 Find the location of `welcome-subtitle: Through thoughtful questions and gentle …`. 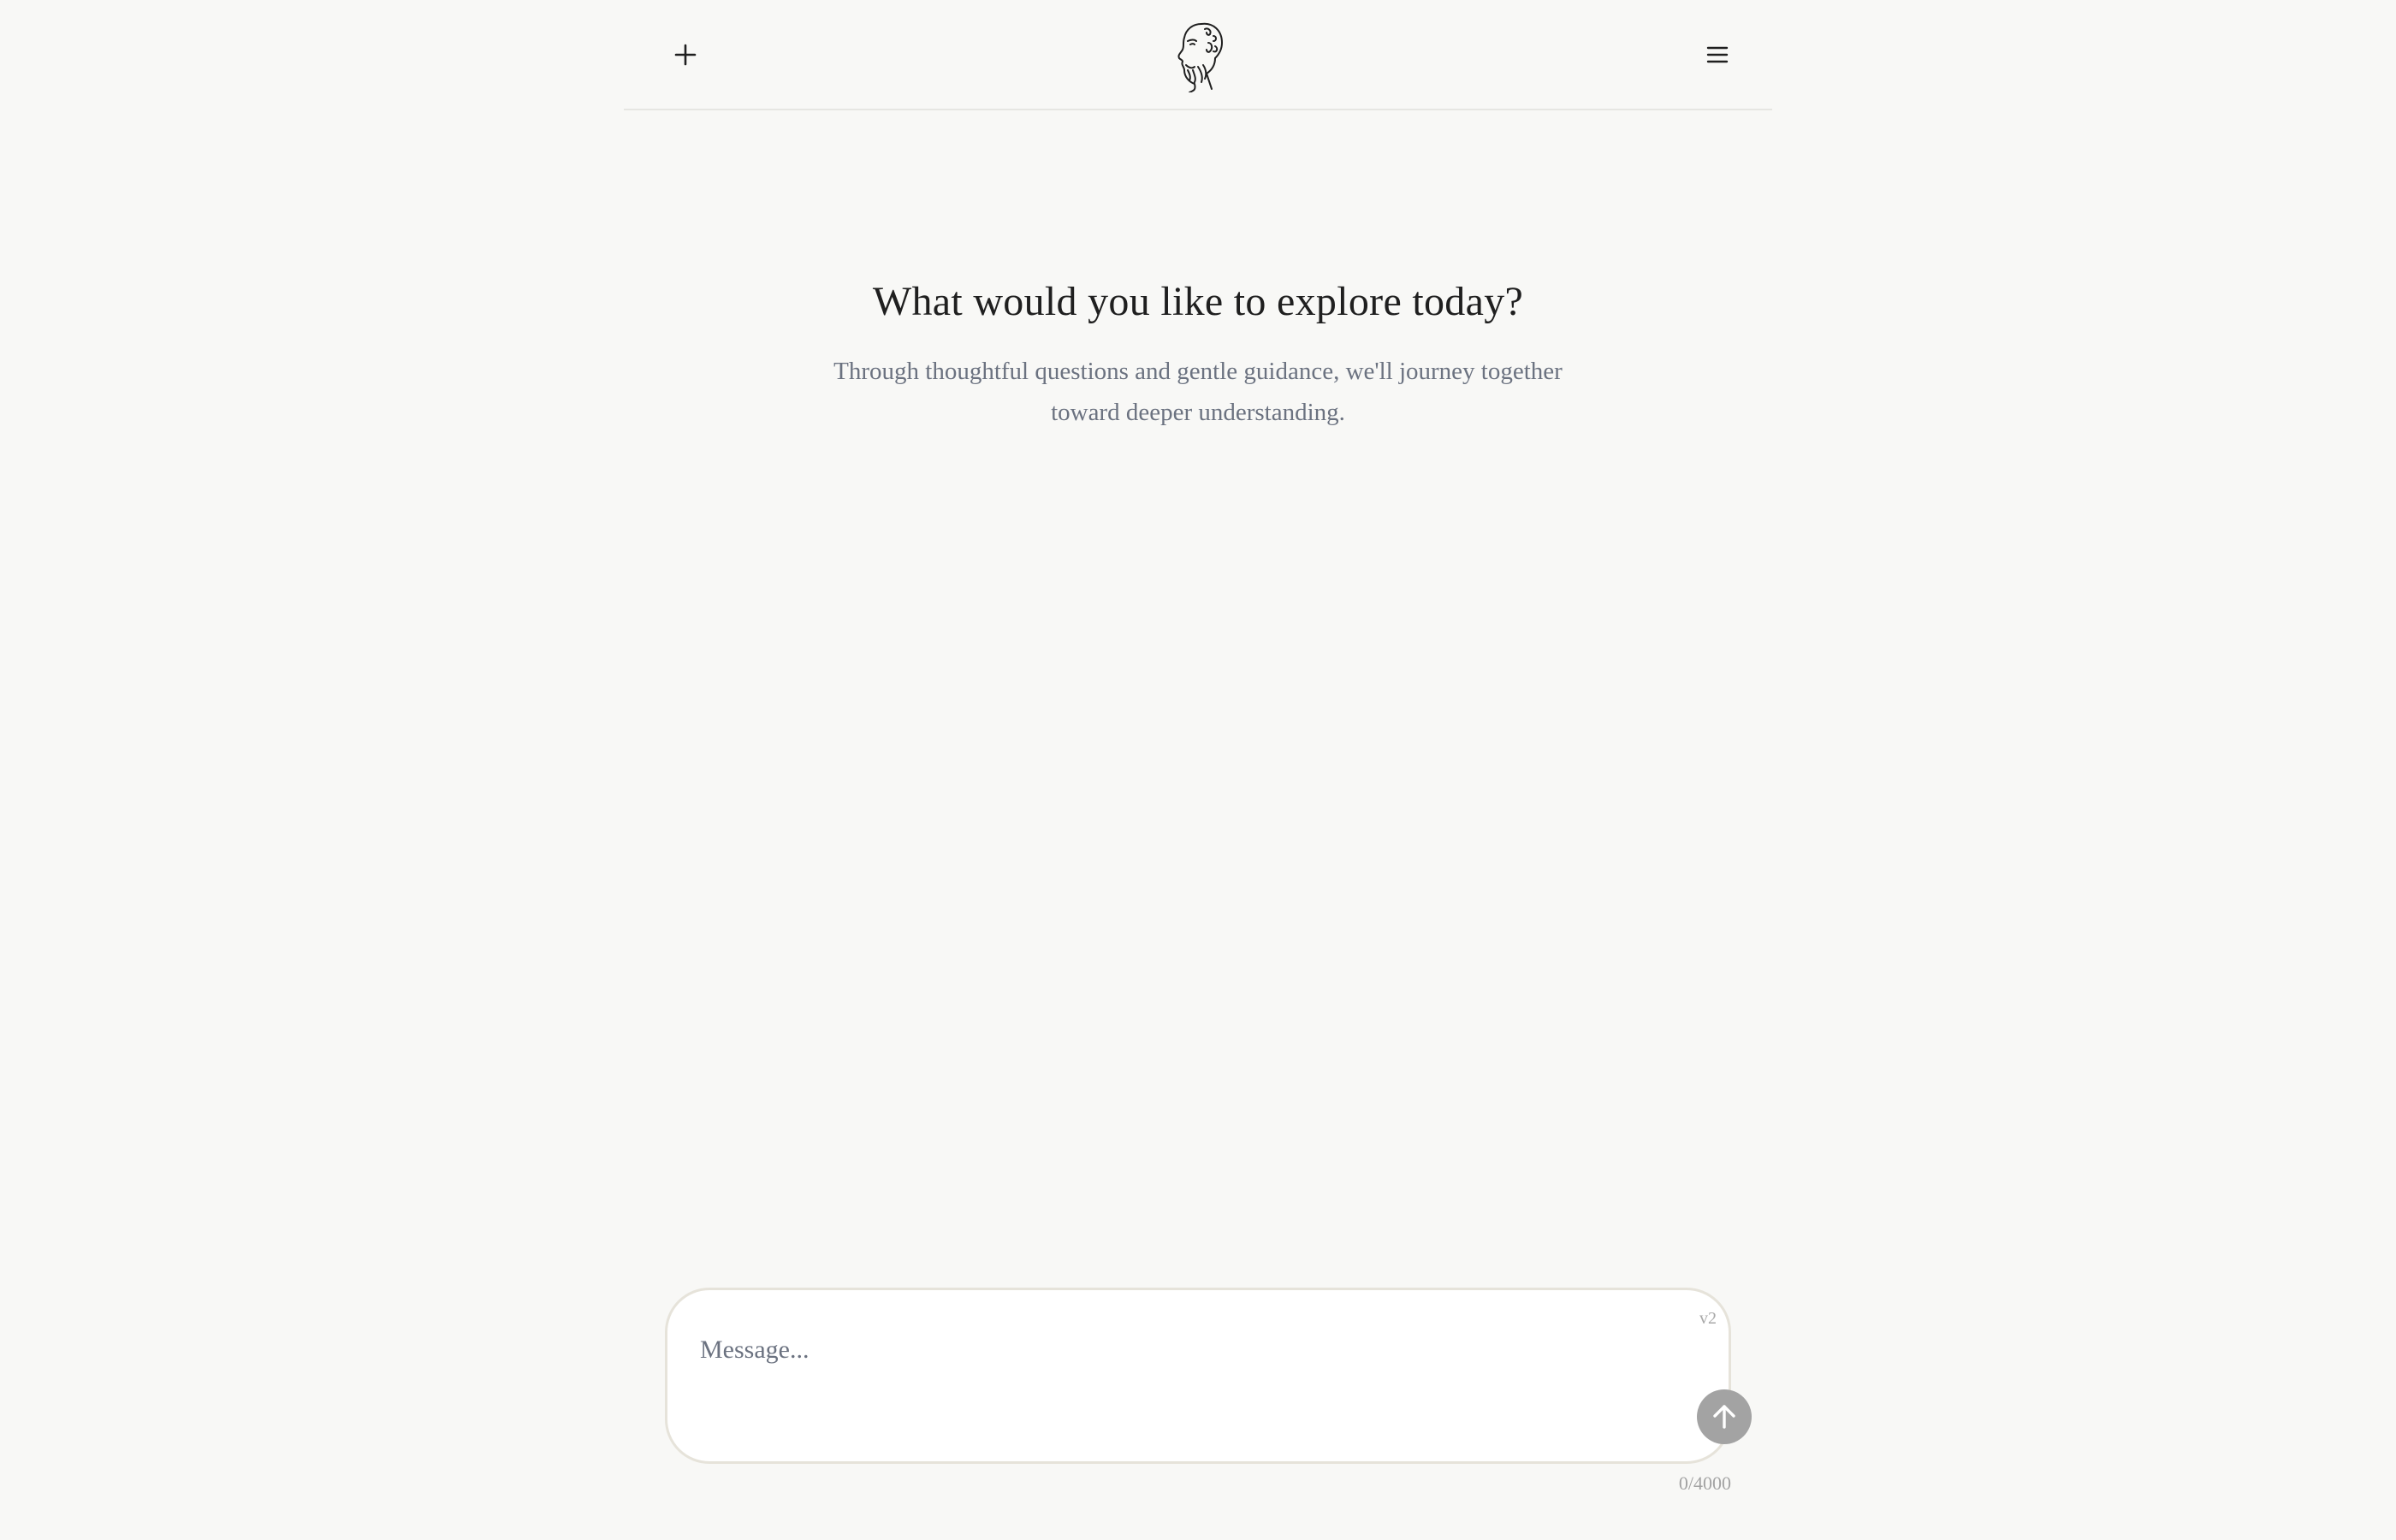

welcome-subtitle: Through thoughtful questions and gentle … is located at coordinates (1198, 392).